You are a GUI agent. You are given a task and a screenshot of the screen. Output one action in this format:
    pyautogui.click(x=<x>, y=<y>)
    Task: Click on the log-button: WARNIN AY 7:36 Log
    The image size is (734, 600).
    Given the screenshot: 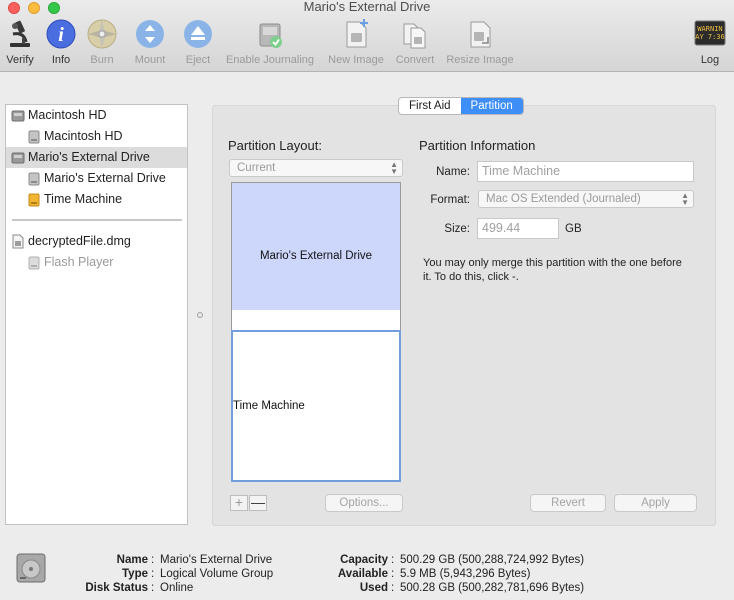 What is the action you would take?
    pyautogui.click(x=710, y=43)
    